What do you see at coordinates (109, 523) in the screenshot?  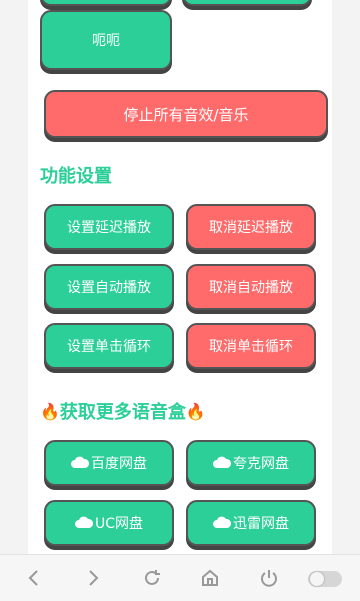 I see `uc-netdisk-button: UC网盘` at bounding box center [109, 523].